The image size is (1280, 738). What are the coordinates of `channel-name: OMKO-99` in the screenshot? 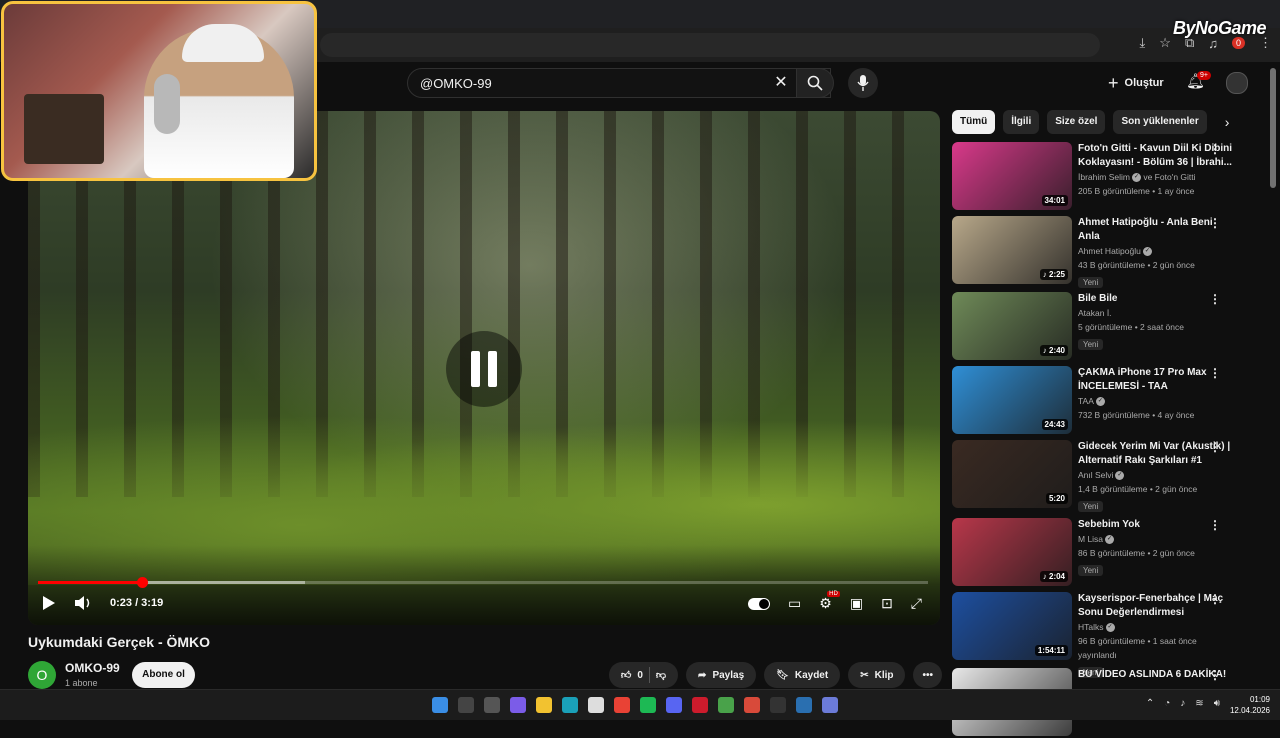 It's located at (92, 668).